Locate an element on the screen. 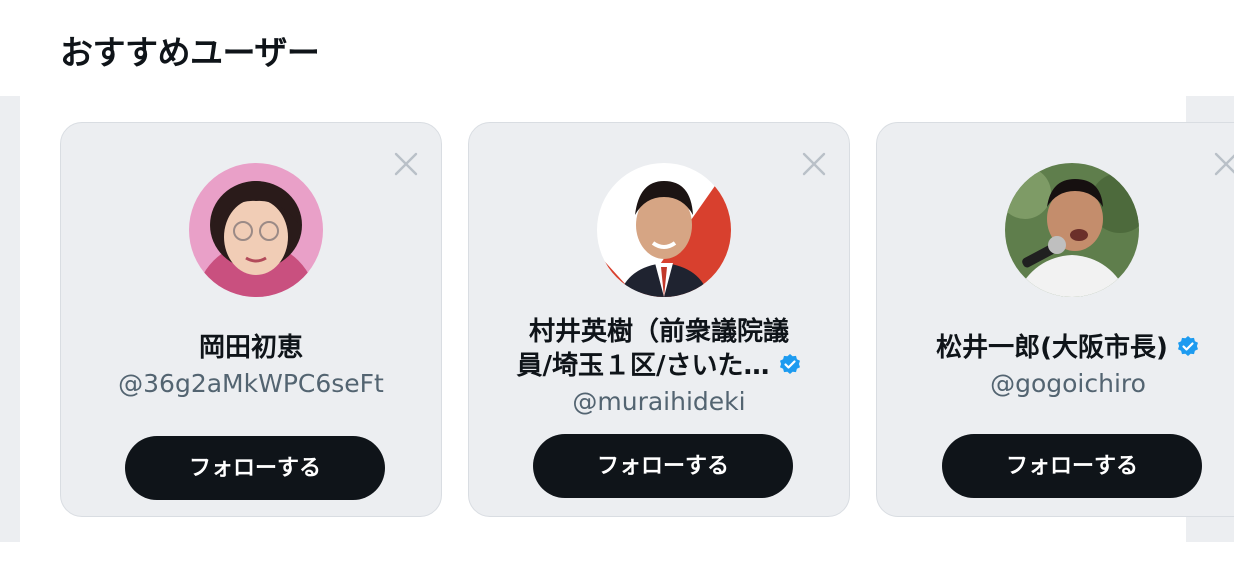 The width and height of the screenshot is (1234, 561). user-handle: @36g2aMkWPC6seFt is located at coordinates (251, 383).